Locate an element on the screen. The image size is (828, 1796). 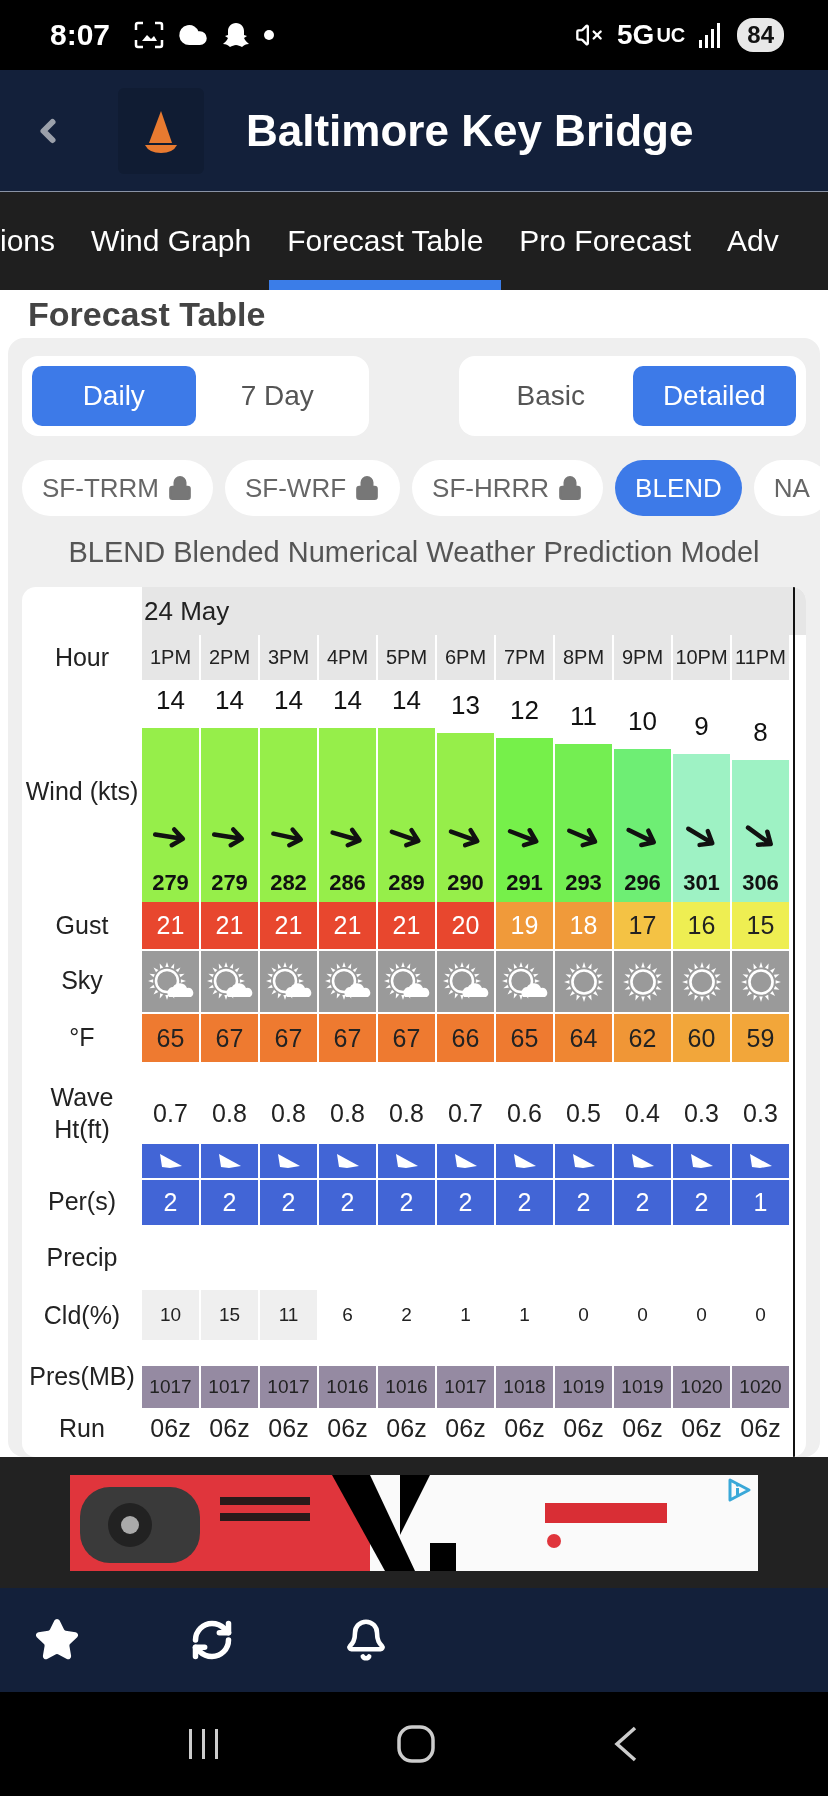
model-chip: SF-TRRM is located at coordinates (117, 488).